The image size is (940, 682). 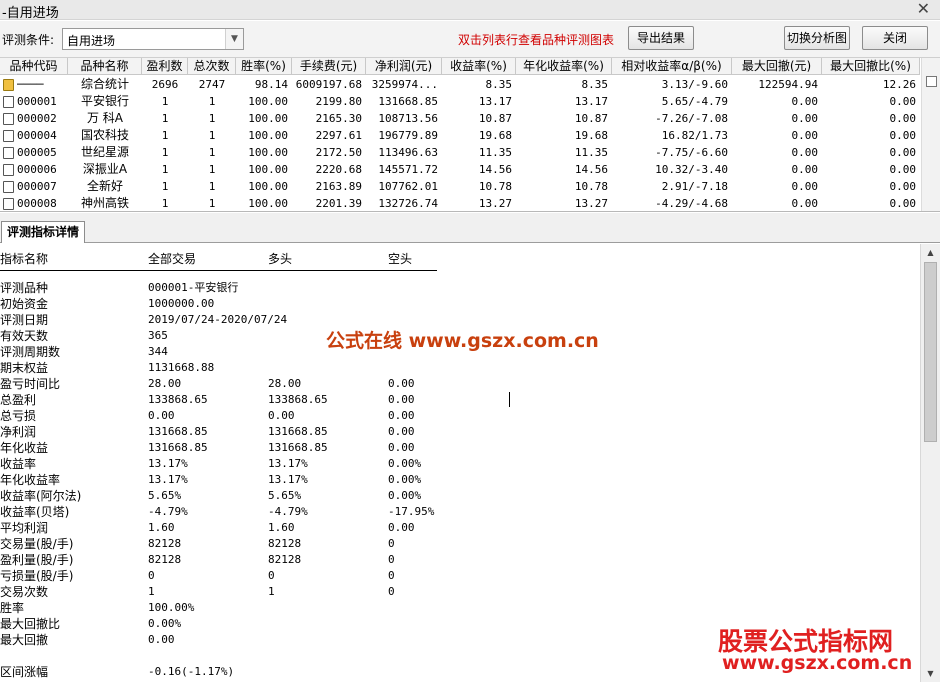 What do you see at coordinates (462, 341) in the screenshot?
I see `watermark-center: 公式在线 www.gszx.com.cn` at bounding box center [462, 341].